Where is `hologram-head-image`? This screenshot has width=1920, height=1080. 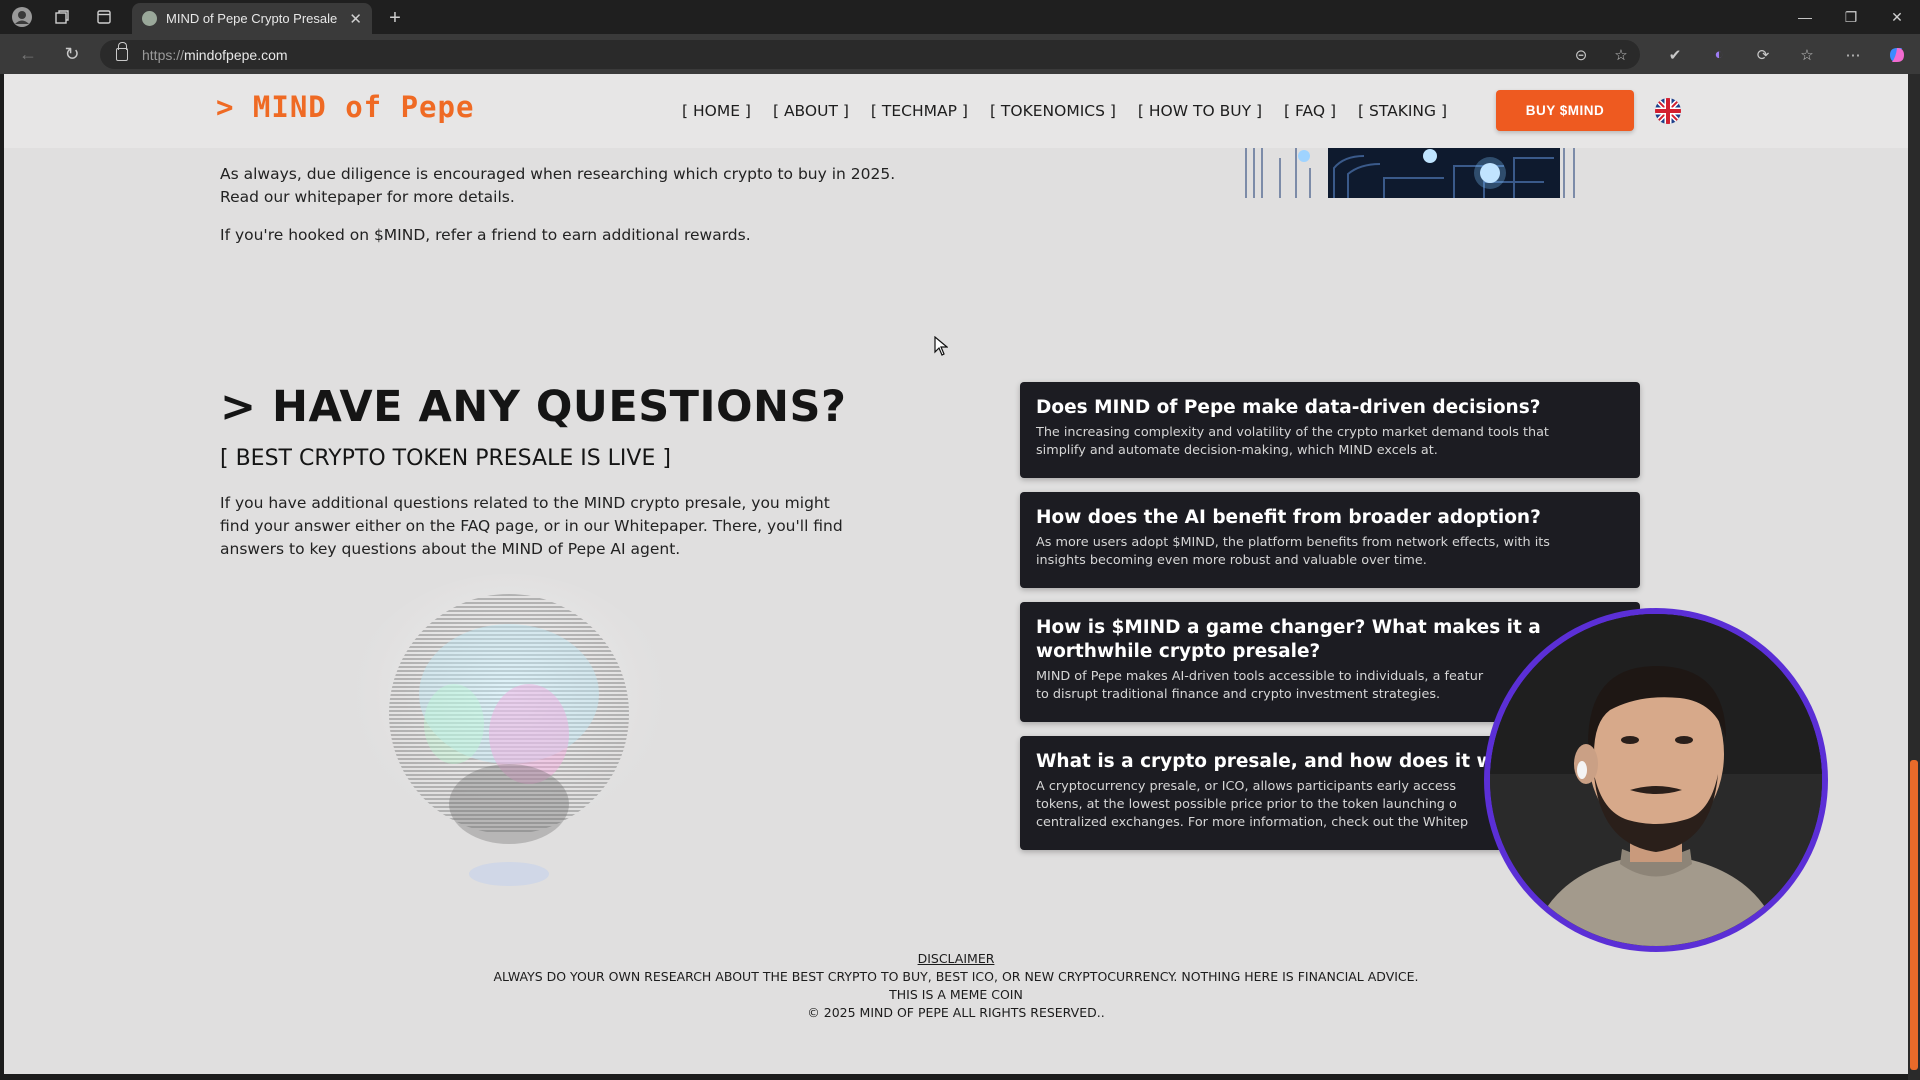 hologram-head-image is located at coordinates (514, 744).